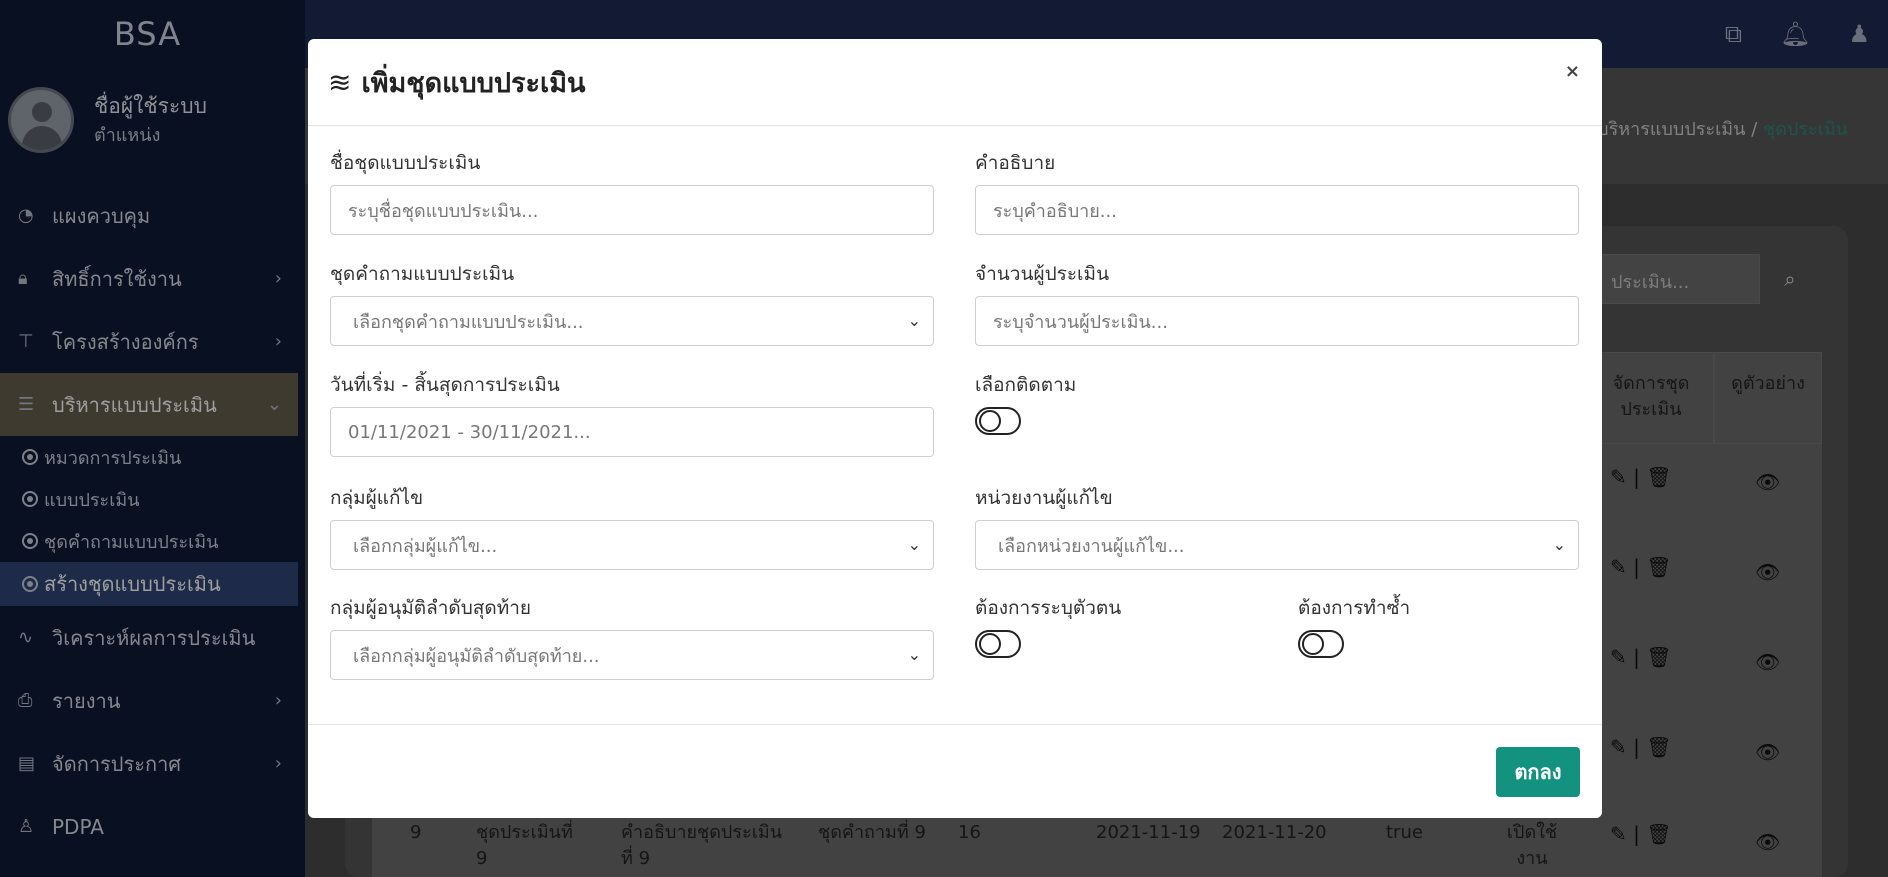 The image size is (1888, 877). What do you see at coordinates (1115, 625) in the screenshot?
I see `field-group-identify: ต้องการระบุตัวตน` at bounding box center [1115, 625].